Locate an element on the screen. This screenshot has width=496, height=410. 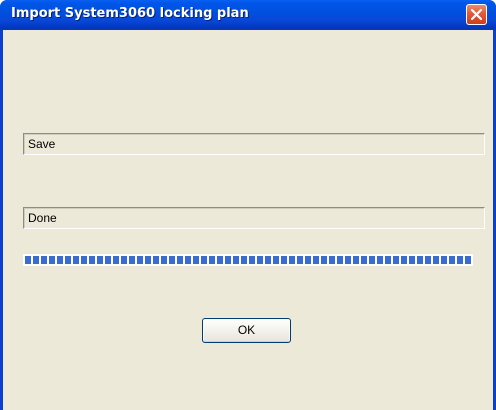
progress-fill is located at coordinates (248, 260).